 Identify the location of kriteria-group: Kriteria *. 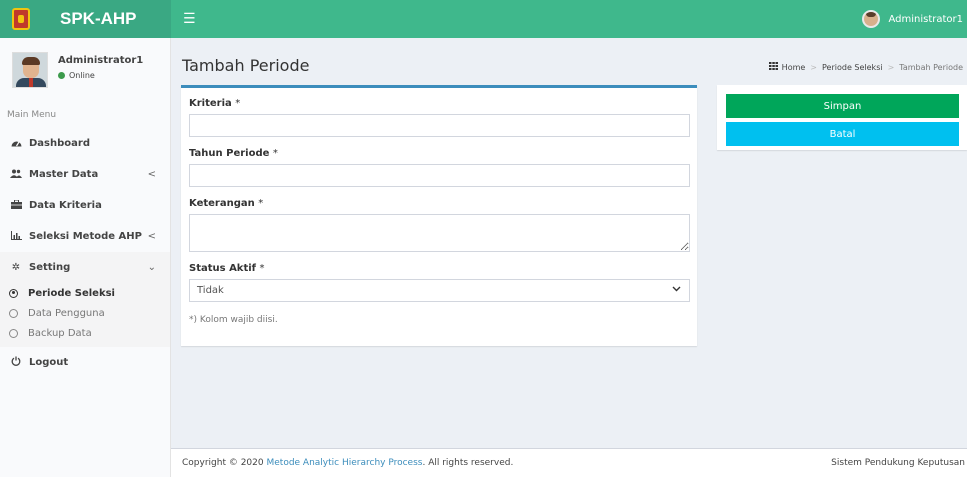
(439, 117).